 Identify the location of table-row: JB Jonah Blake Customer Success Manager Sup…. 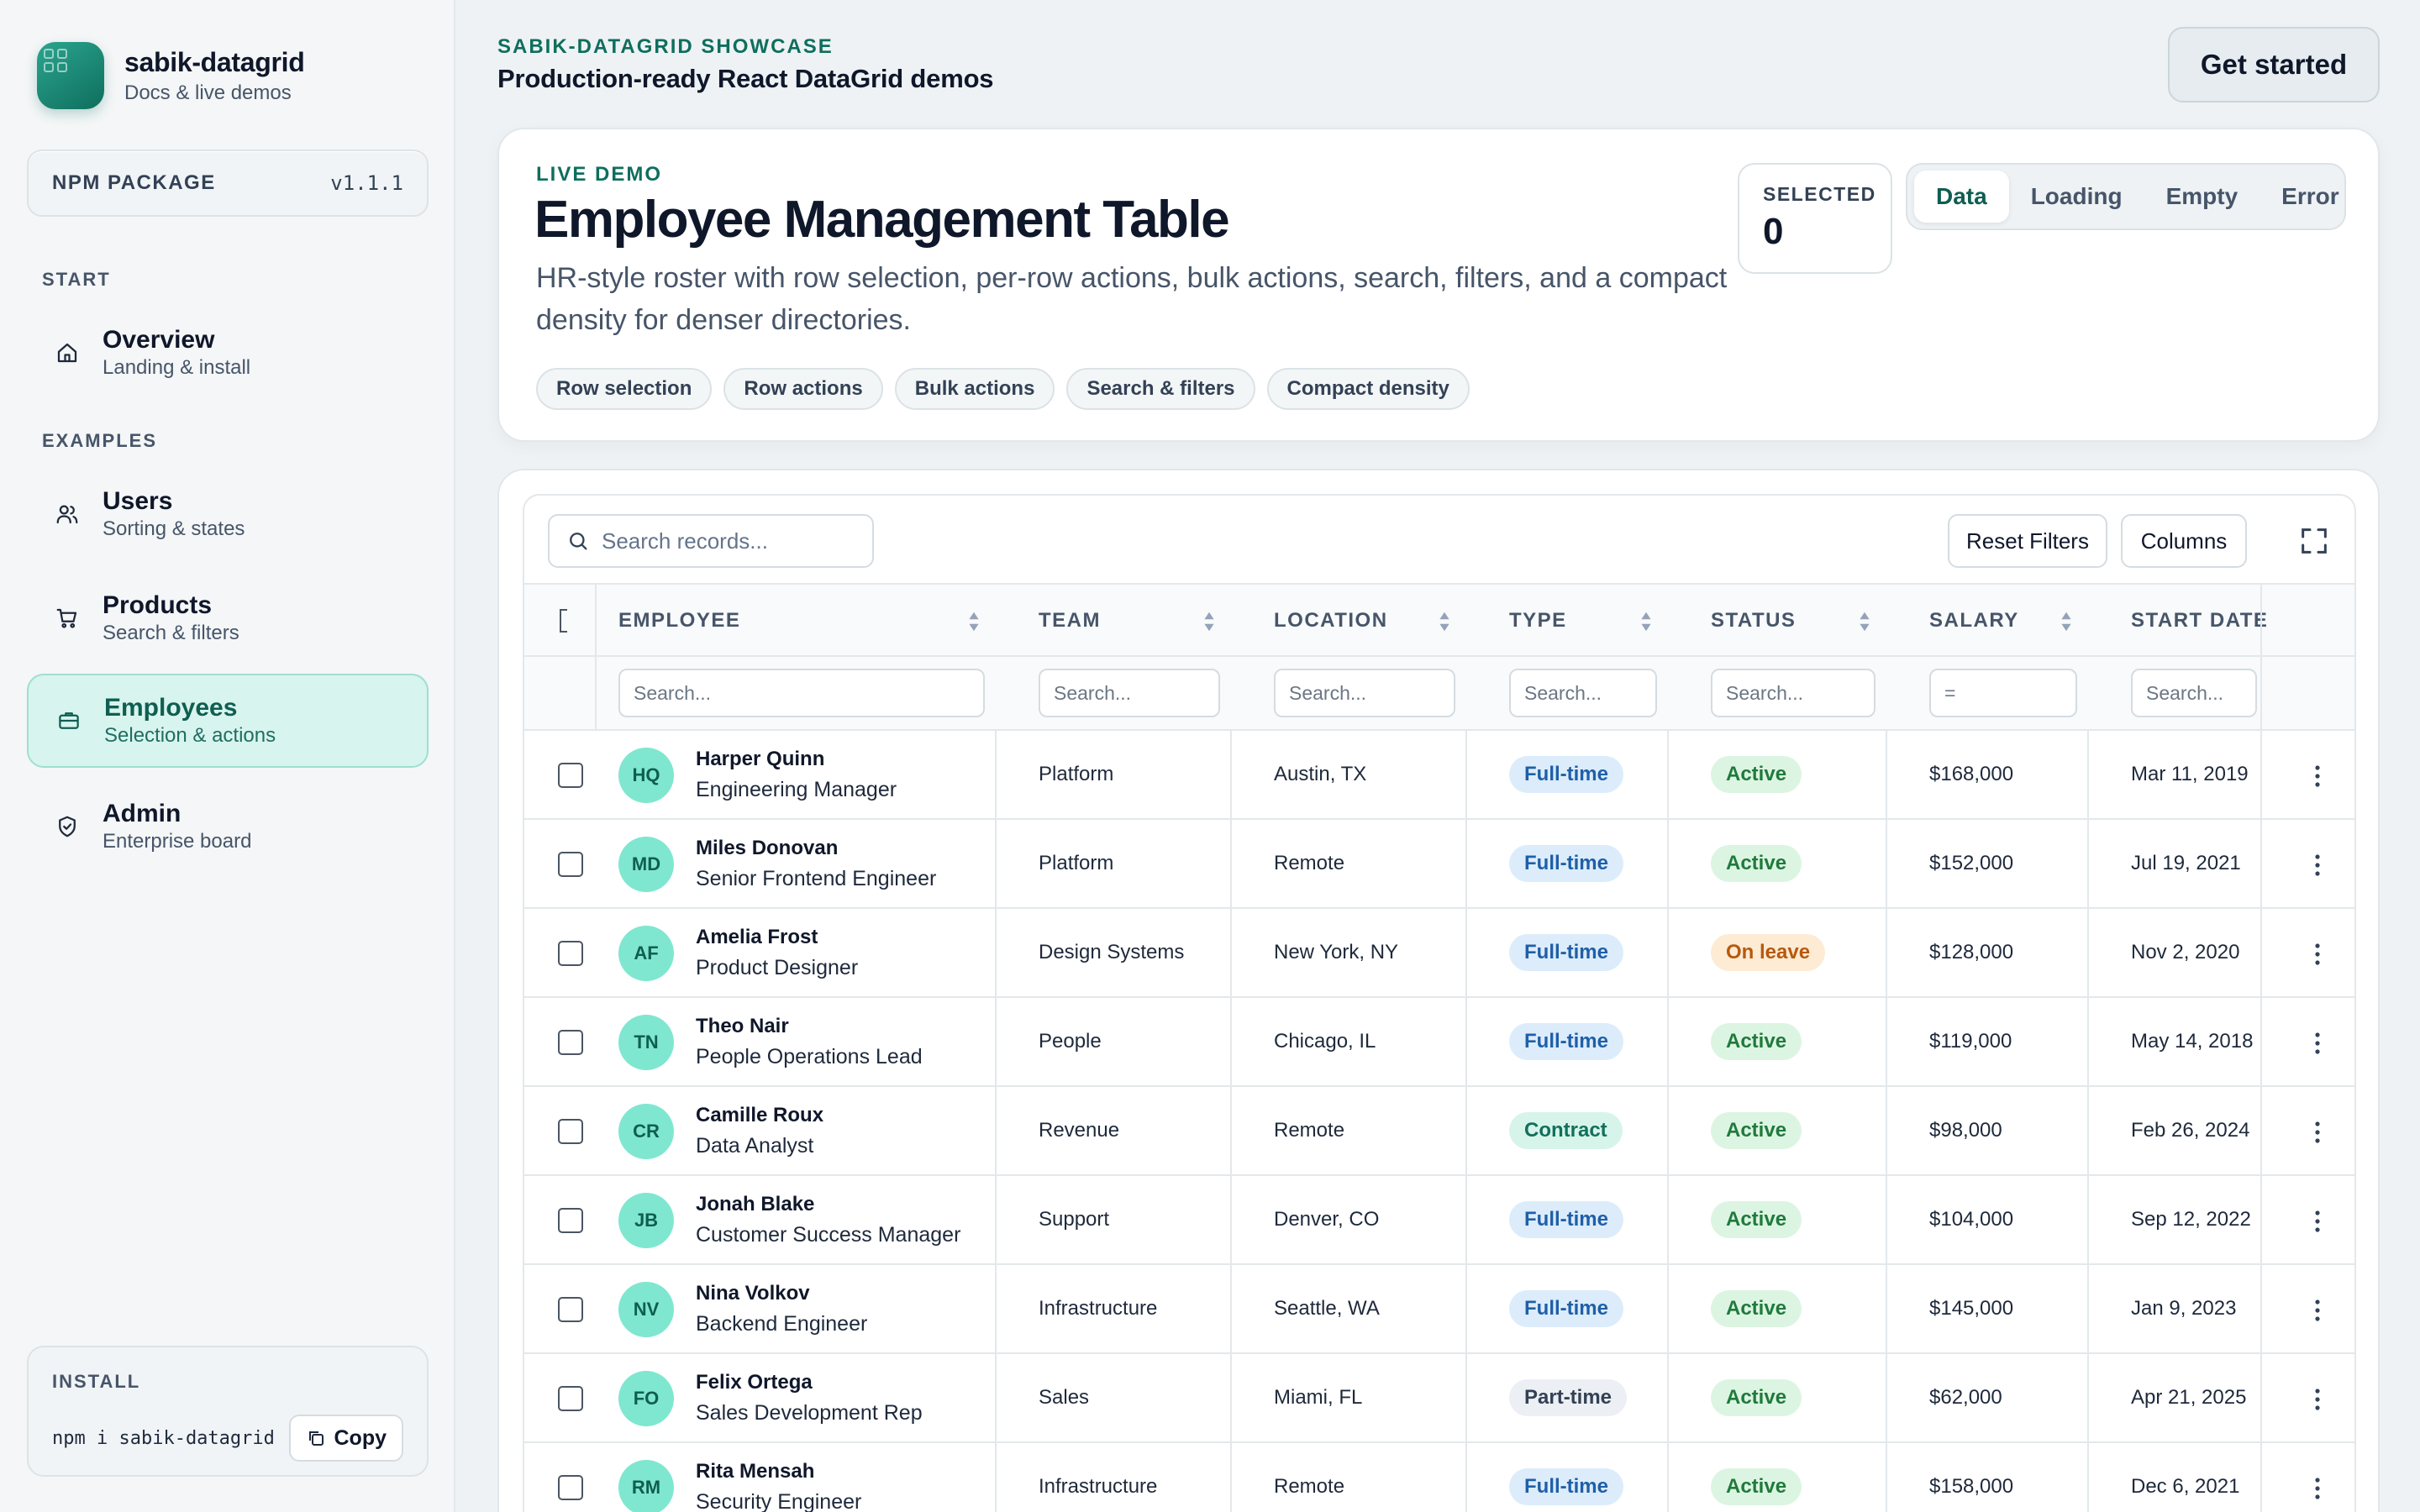
(1439, 1220).